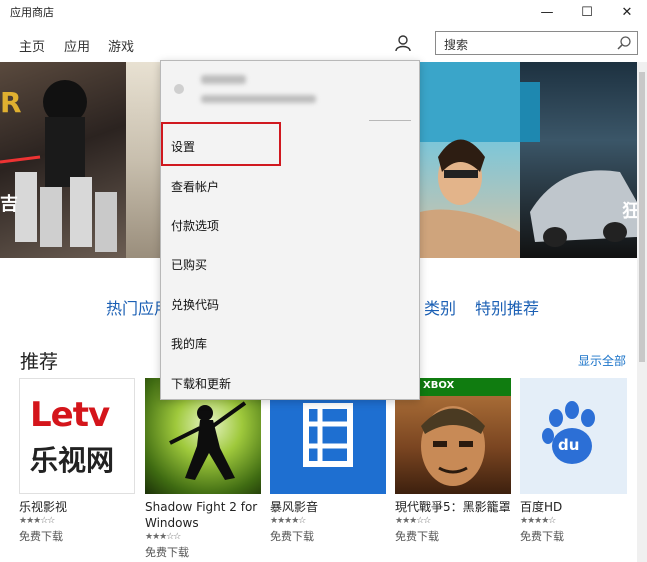 This screenshot has width=647, height=562. What do you see at coordinates (70, 415) in the screenshot?
I see `letv-logo-text: Letv` at bounding box center [70, 415].